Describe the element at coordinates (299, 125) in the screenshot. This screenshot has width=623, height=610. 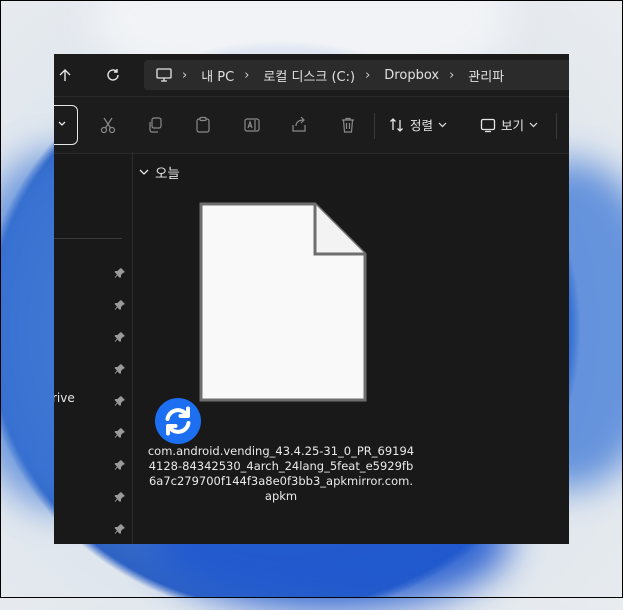
I see `share-icon` at that location.